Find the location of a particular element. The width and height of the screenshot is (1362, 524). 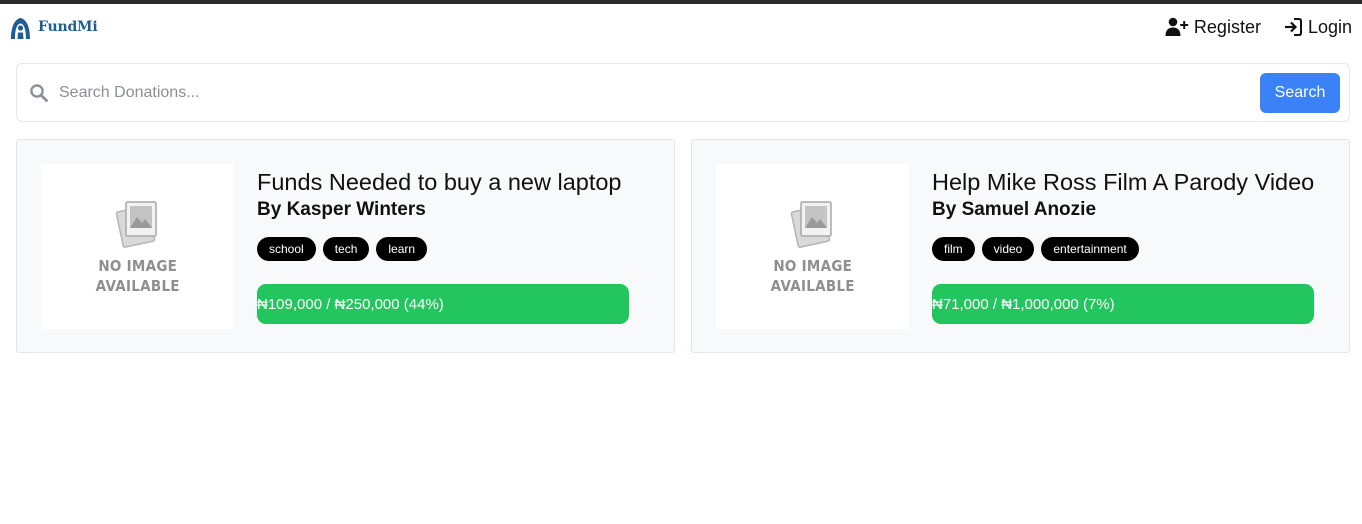

brand-name: FundMi is located at coordinates (68, 27).